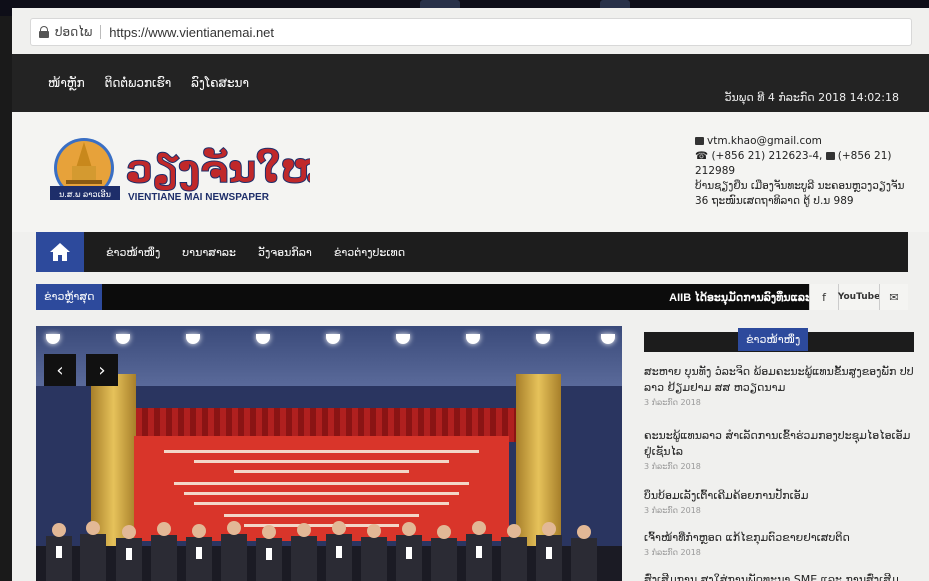 The image size is (929, 581). Describe the element at coordinates (702, 156) in the screenshot. I see `phone-icon: ☎` at that location.